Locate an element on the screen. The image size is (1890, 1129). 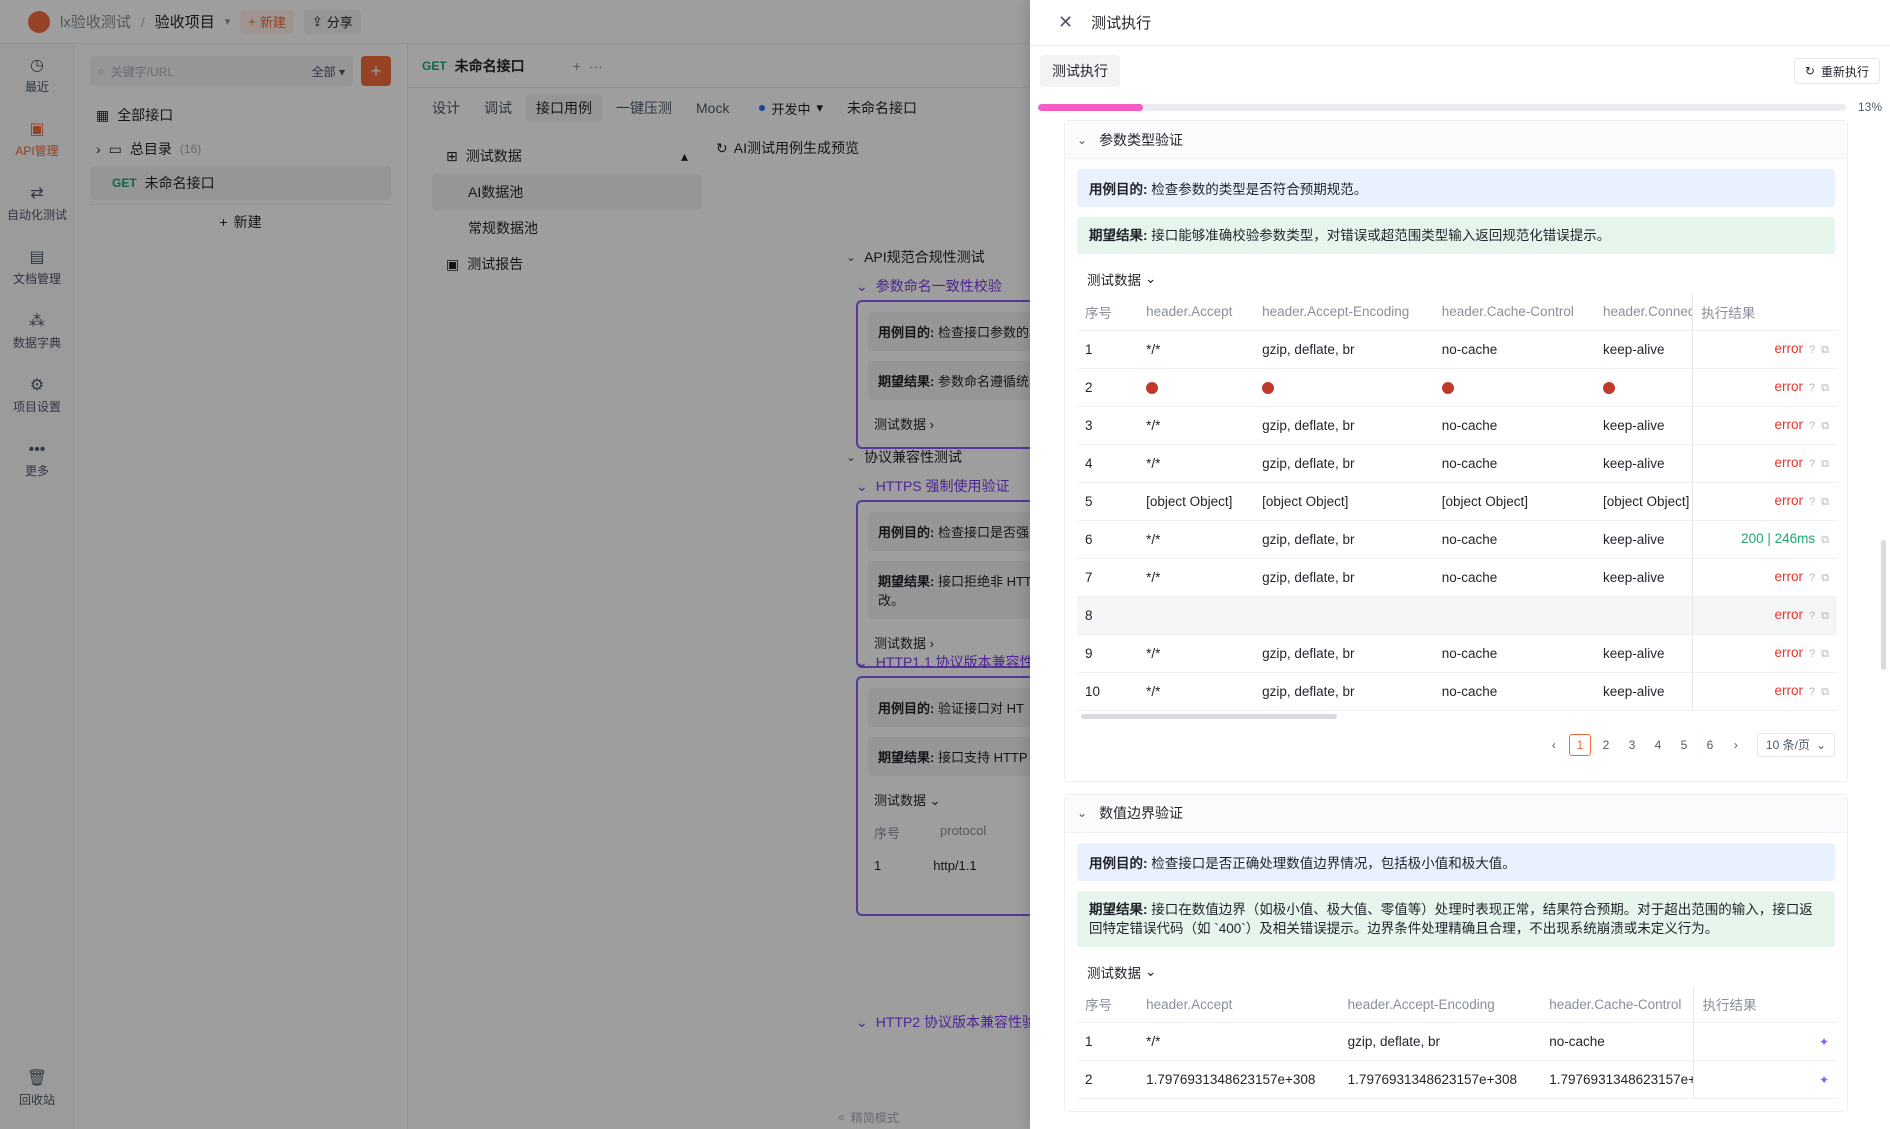
section-title: 参数类型验证 is located at coordinates (1141, 139).